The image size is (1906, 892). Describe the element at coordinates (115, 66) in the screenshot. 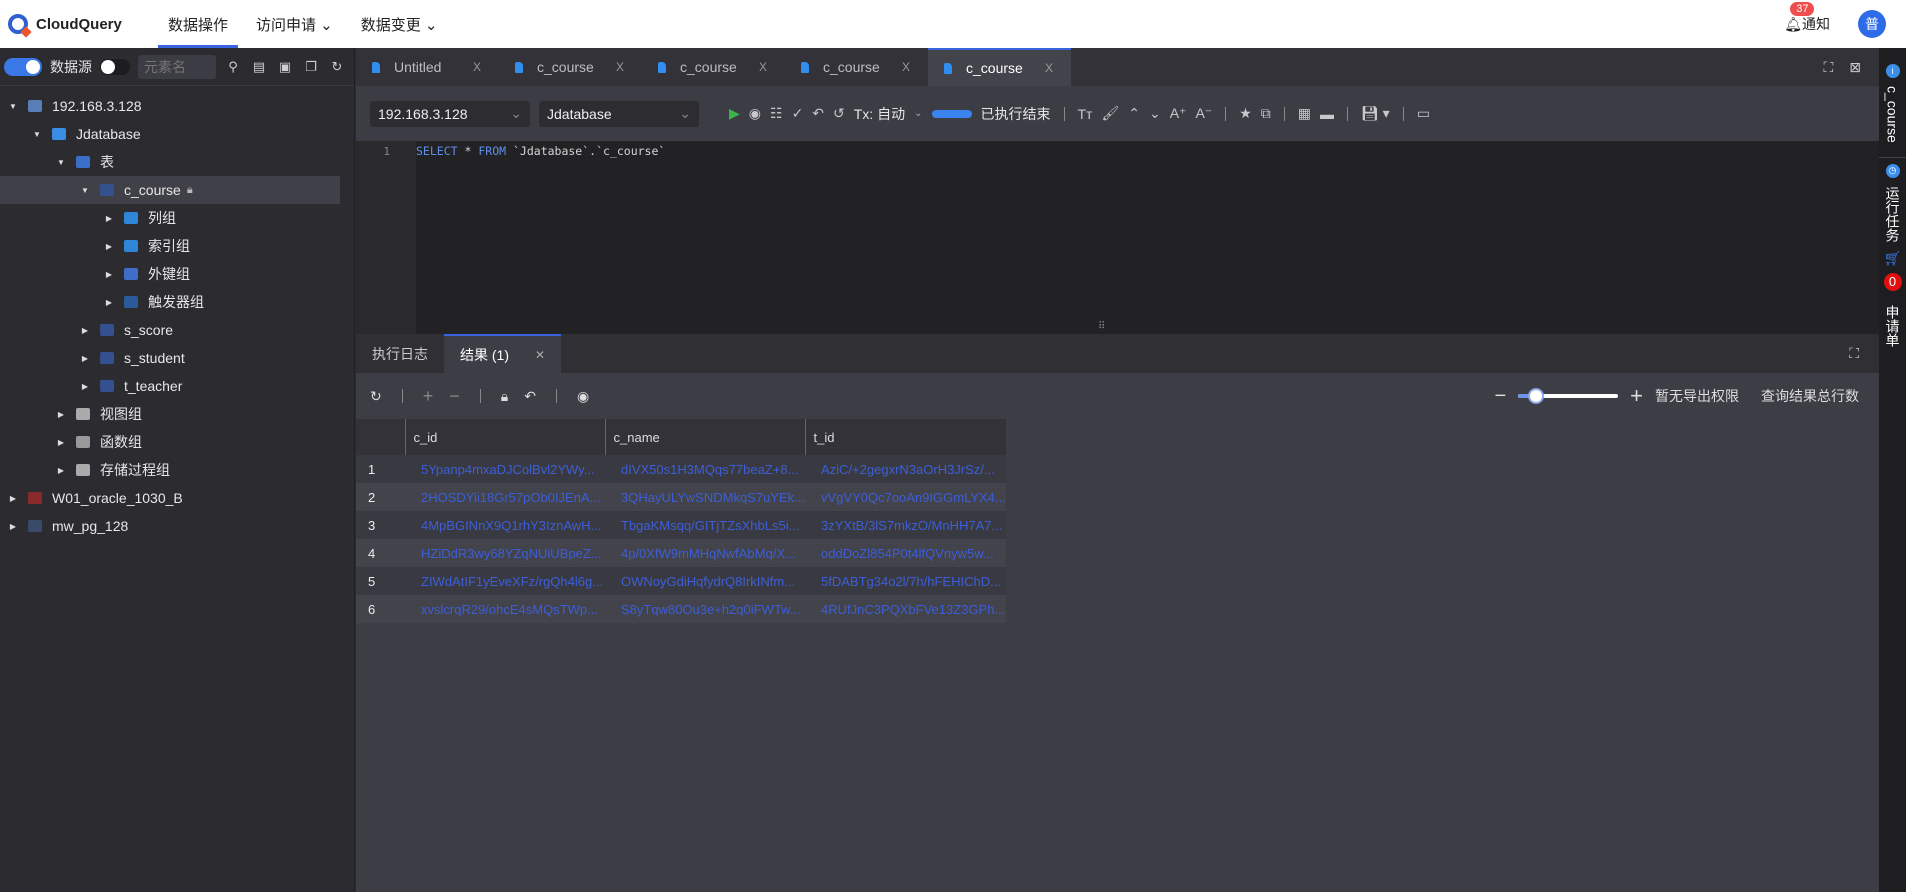

I see `datasource-toggle` at that location.